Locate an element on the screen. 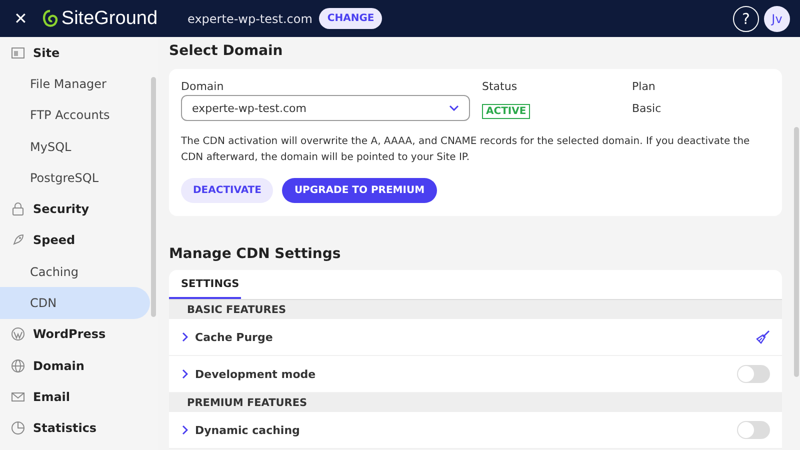 The width and height of the screenshot is (800, 450). info-text: The CDN activation will overwrite the A, AAAA, and CNAME records for the selected domain. If you deactivate the CDN afterward, the domain will be pointed to your Site IP. is located at coordinates (466, 150).